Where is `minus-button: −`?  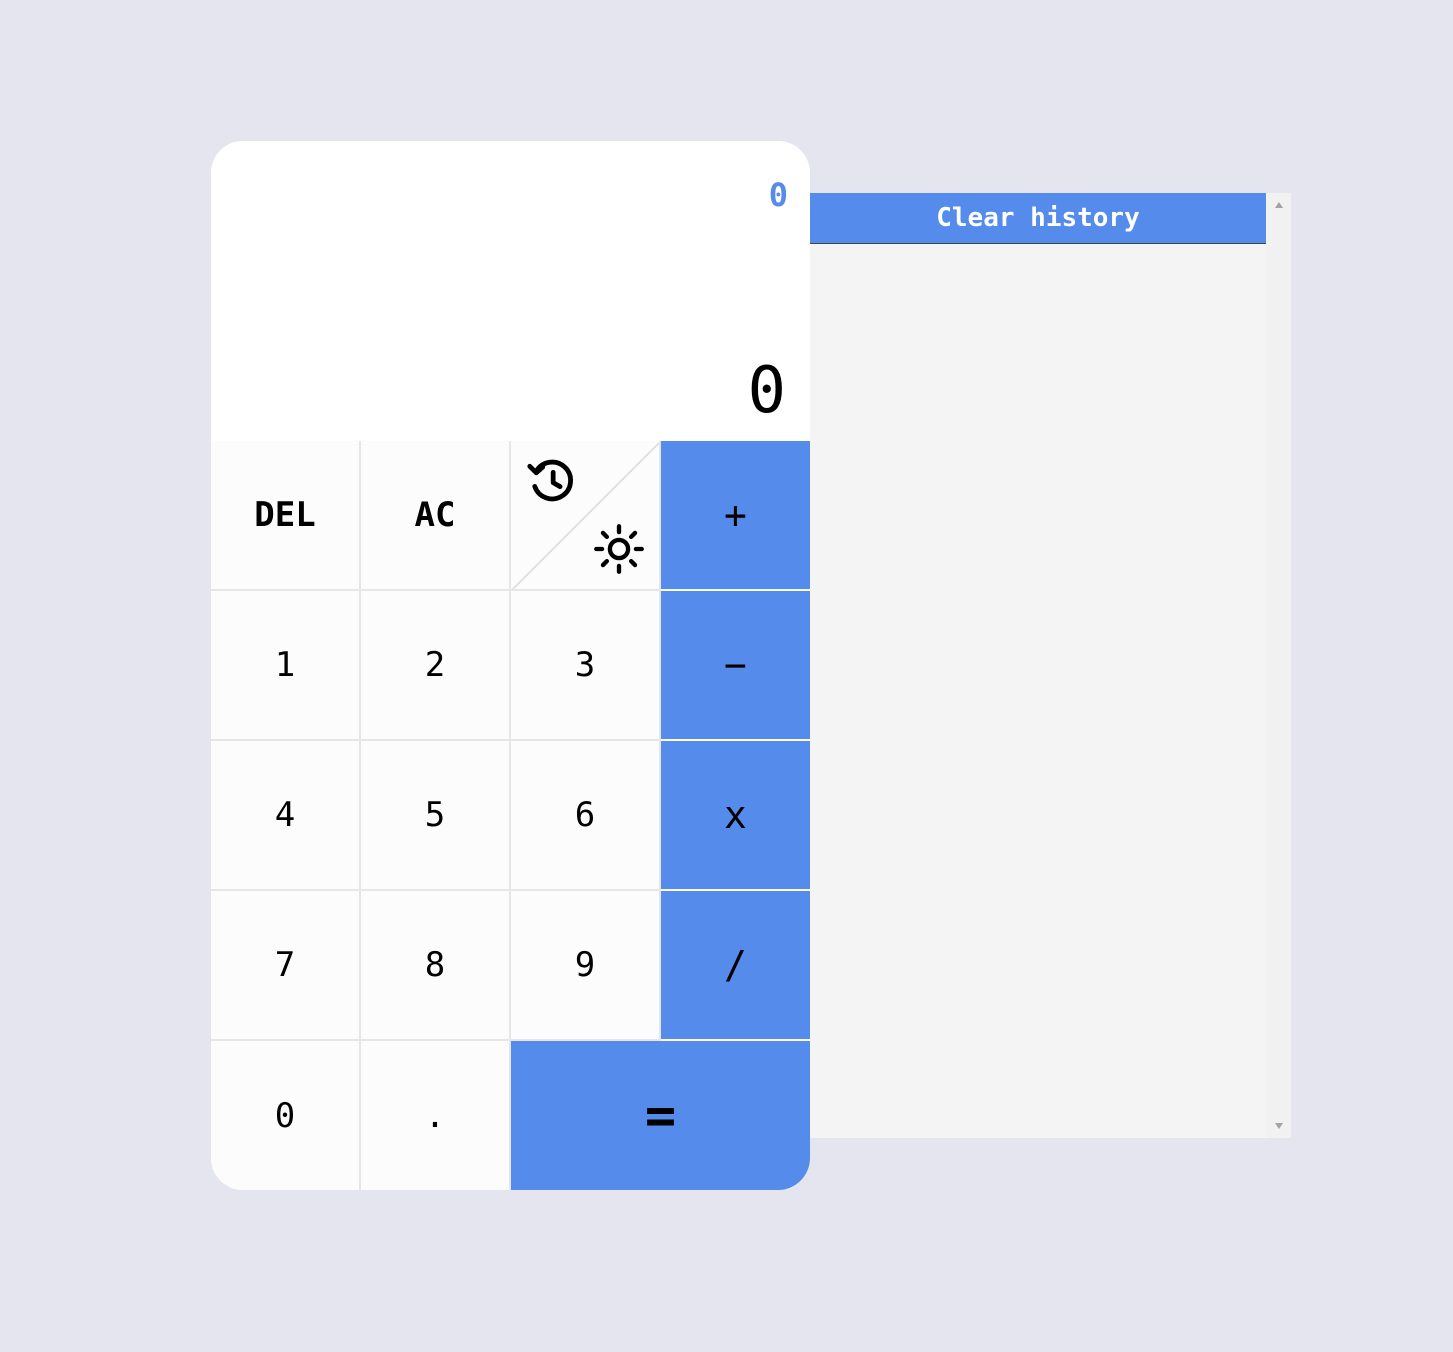 minus-button: − is located at coordinates (735, 666).